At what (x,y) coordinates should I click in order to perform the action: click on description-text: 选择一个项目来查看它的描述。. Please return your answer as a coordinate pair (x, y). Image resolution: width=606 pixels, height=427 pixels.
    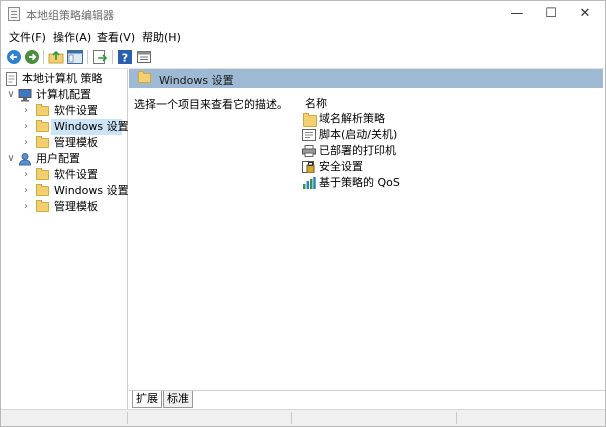
    Looking at the image, I should click on (211, 104).